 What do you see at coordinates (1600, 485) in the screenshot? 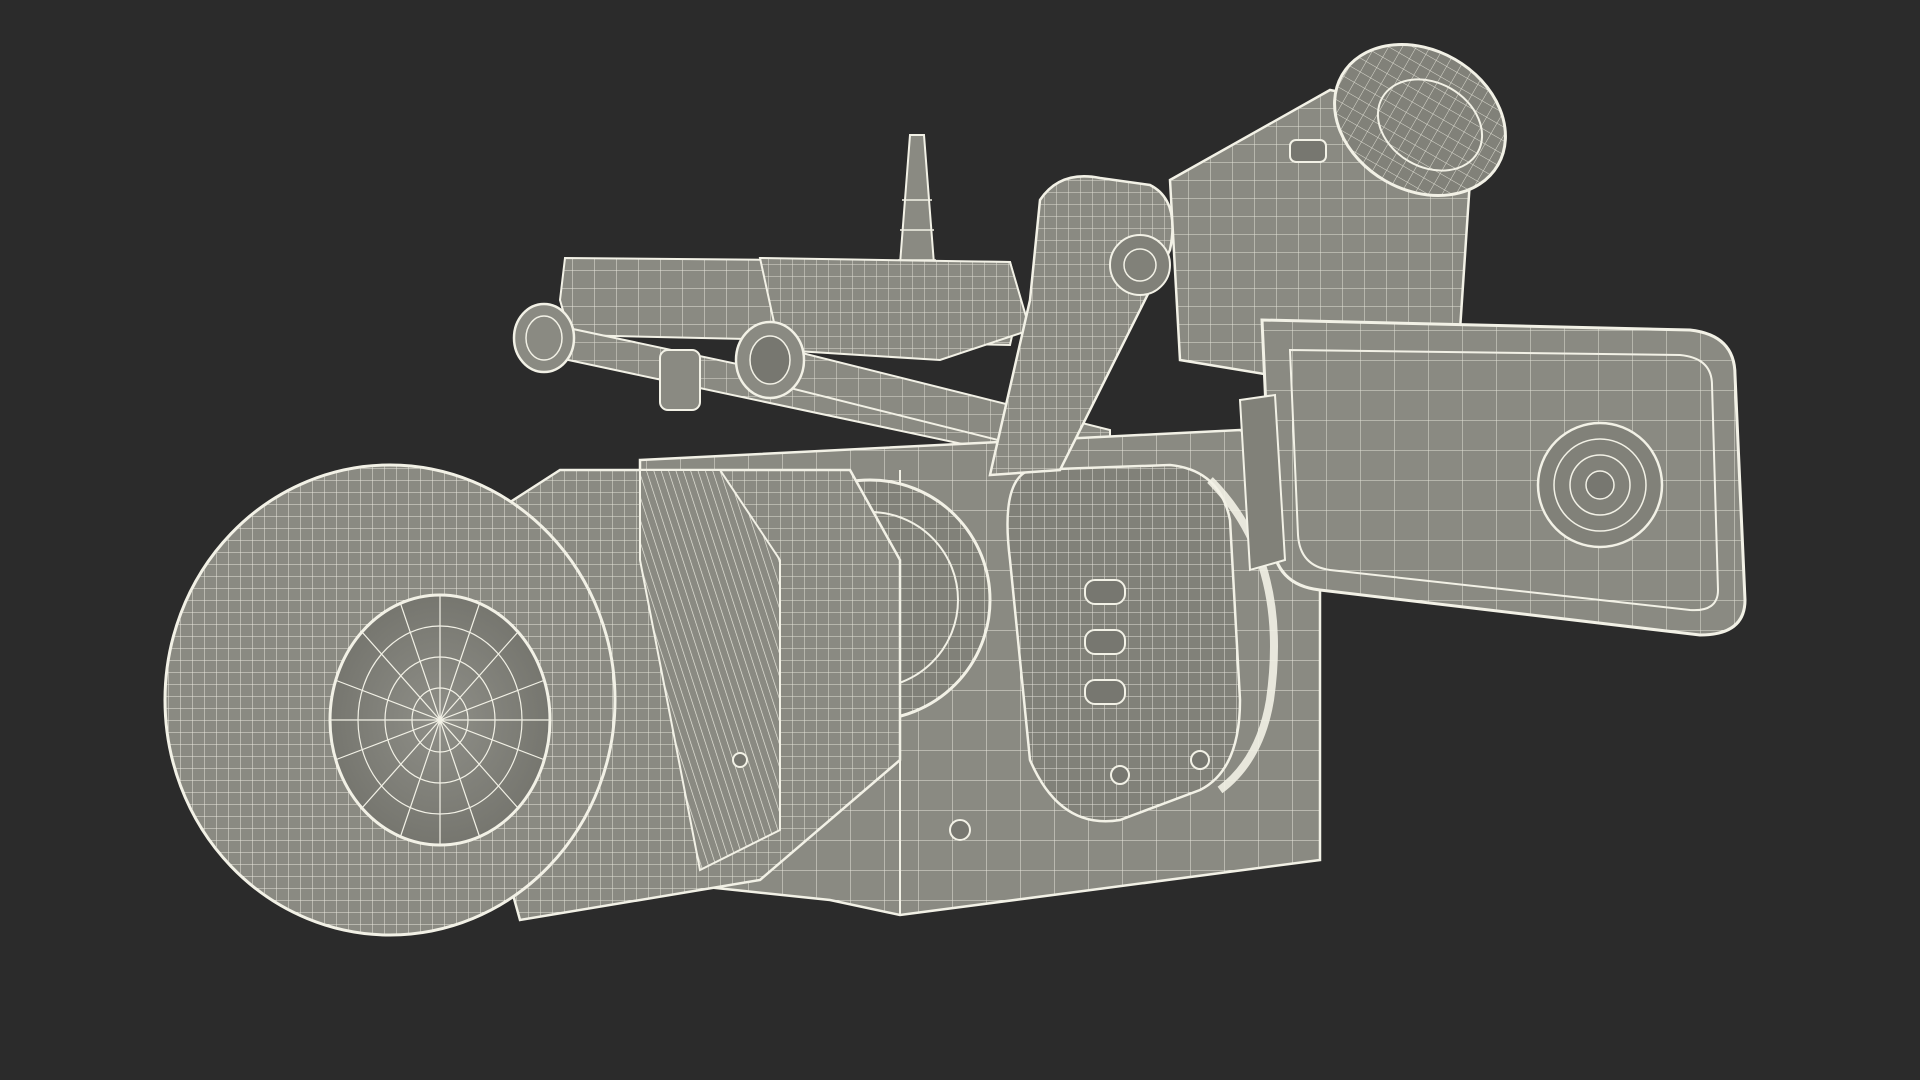
I see `monitor-dial` at bounding box center [1600, 485].